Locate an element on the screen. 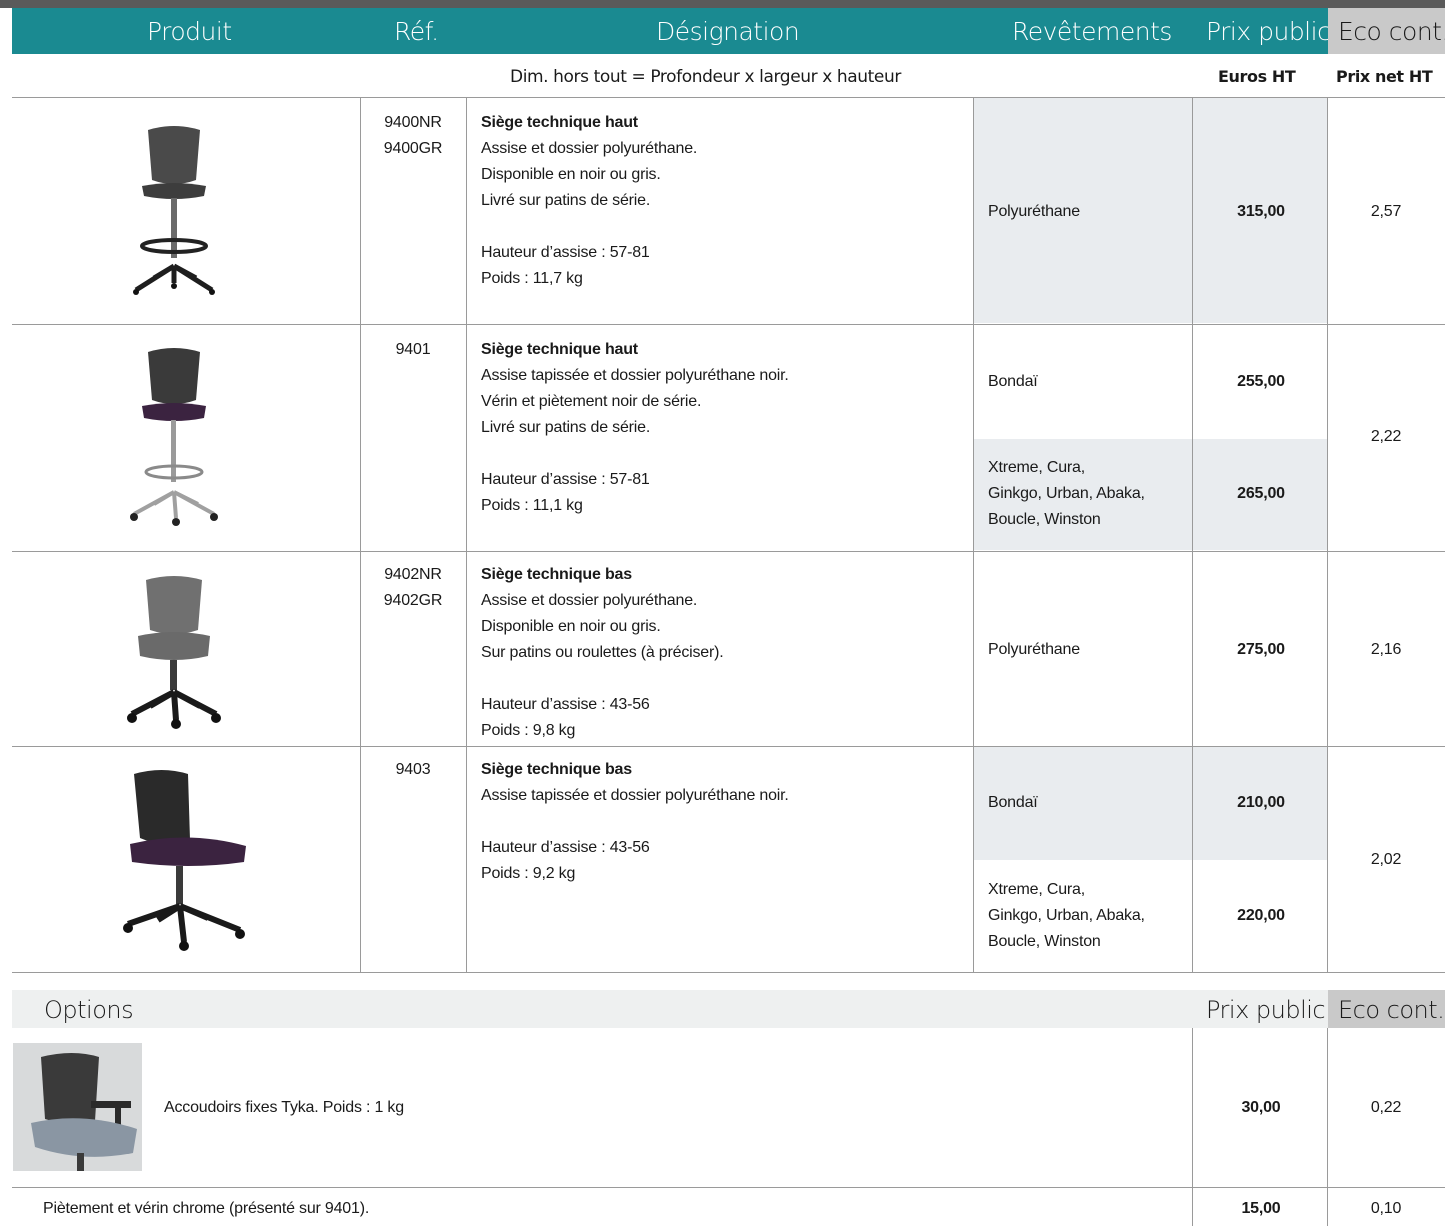 The image size is (1445, 1226). eco-contribution: 2,57 is located at coordinates (1386, 211).